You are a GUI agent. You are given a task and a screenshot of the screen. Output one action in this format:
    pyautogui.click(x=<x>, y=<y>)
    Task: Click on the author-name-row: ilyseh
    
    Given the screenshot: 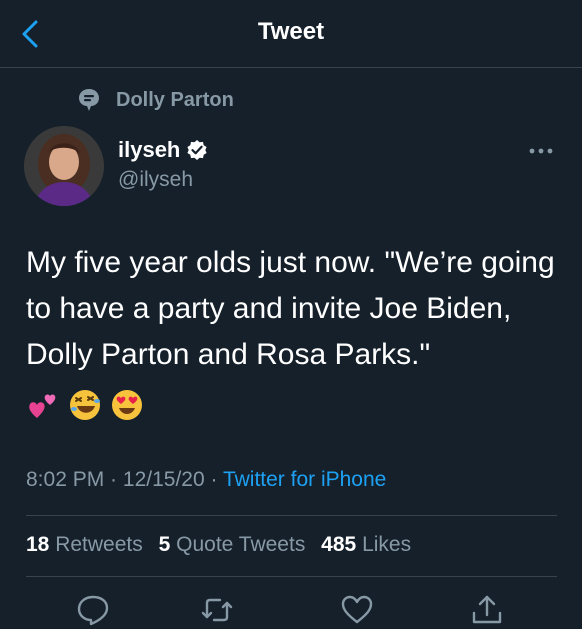 What is the action you would take?
    pyautogui.click(x=163, y=150)
    